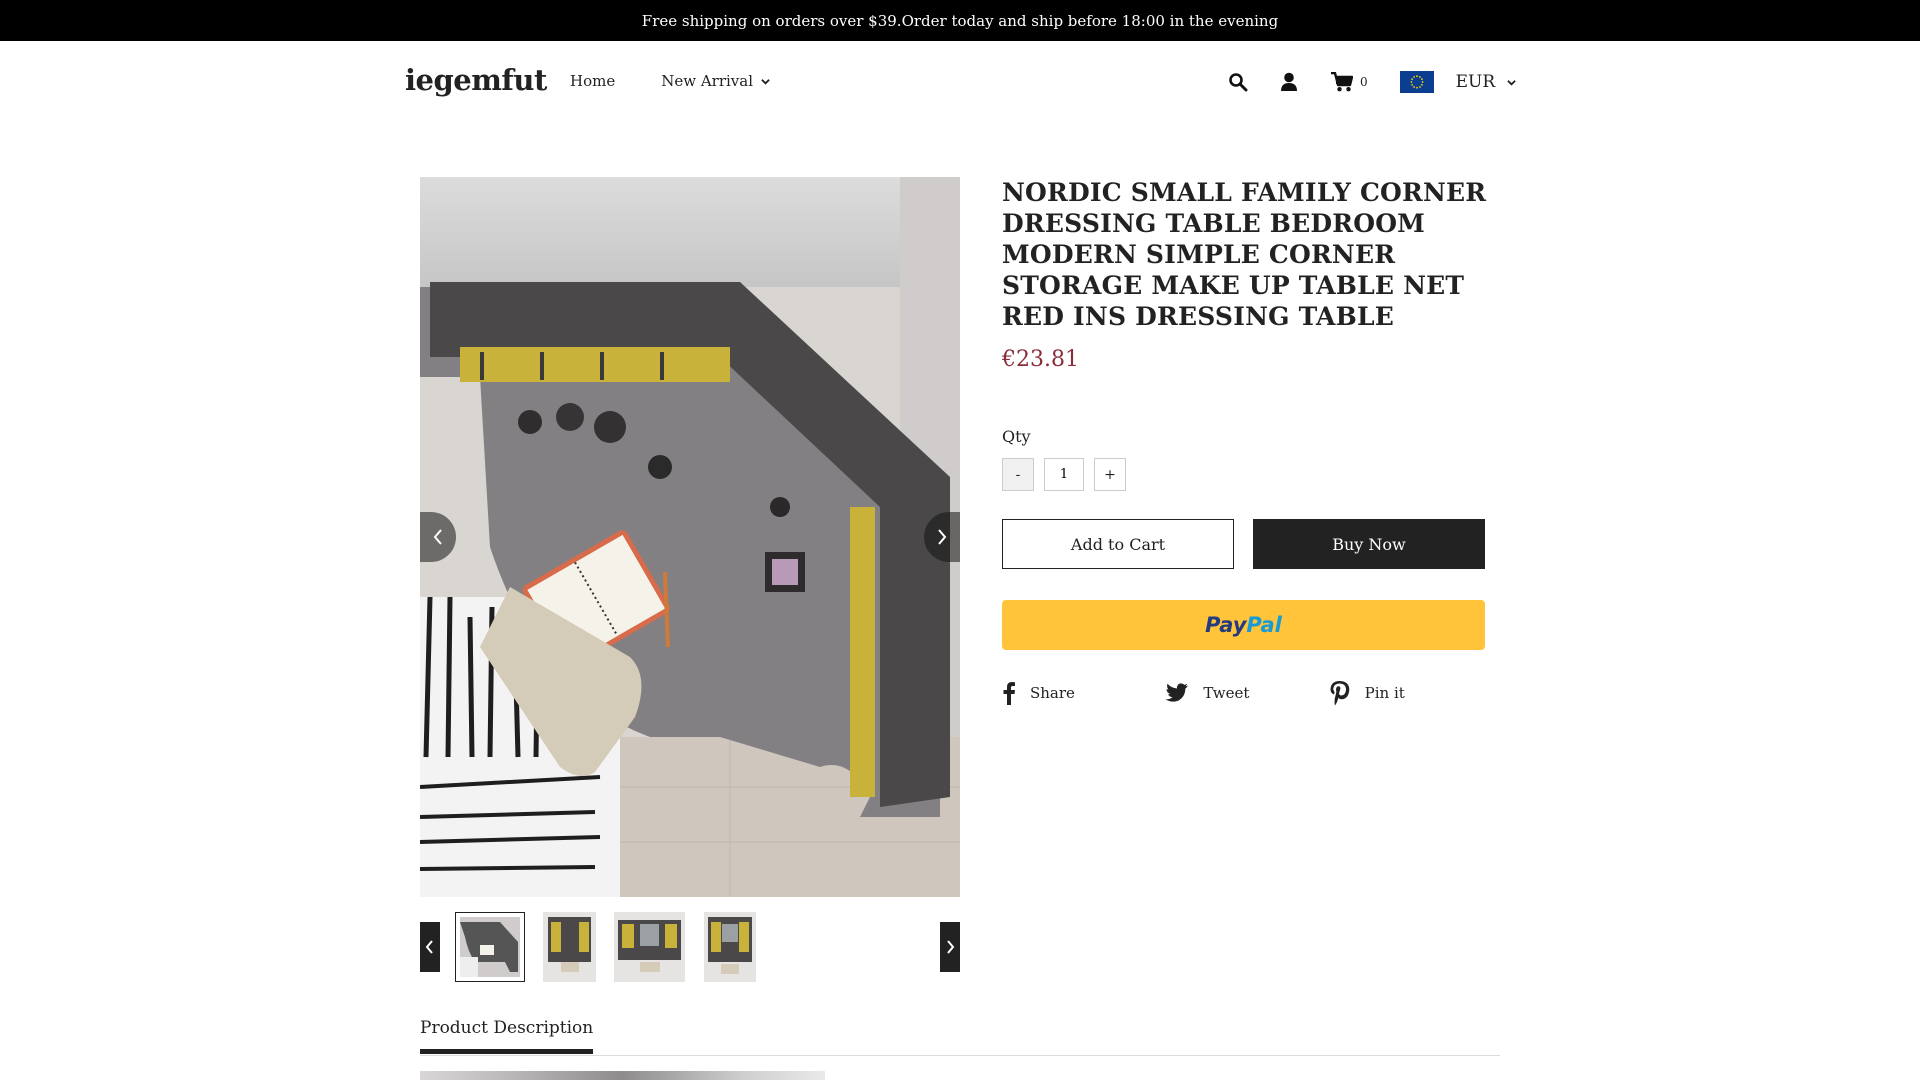 Image resolution: width=1920 pixels, height=1080 pixels. I want to click on cart-icon, so click(1342, 82).